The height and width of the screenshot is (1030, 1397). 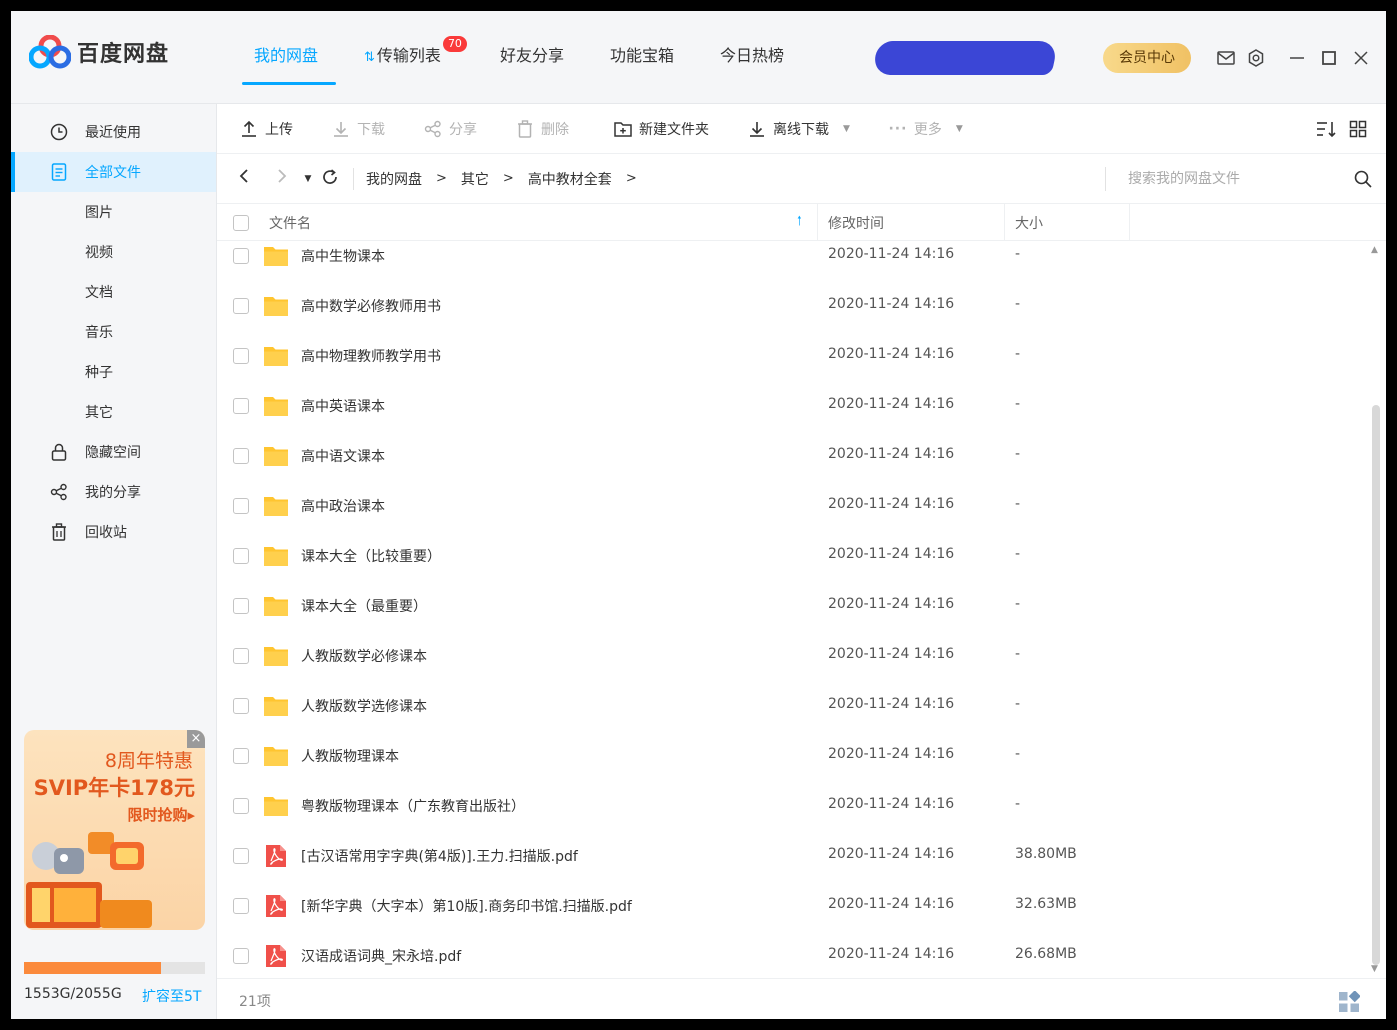 I want to click on back-arrow-icon, so click(x=244, y=178).